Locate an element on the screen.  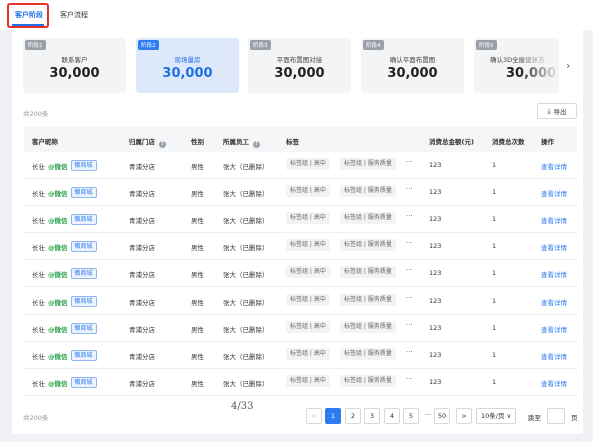
page-fraction: 4/33 is located at coordinates (242, 406).